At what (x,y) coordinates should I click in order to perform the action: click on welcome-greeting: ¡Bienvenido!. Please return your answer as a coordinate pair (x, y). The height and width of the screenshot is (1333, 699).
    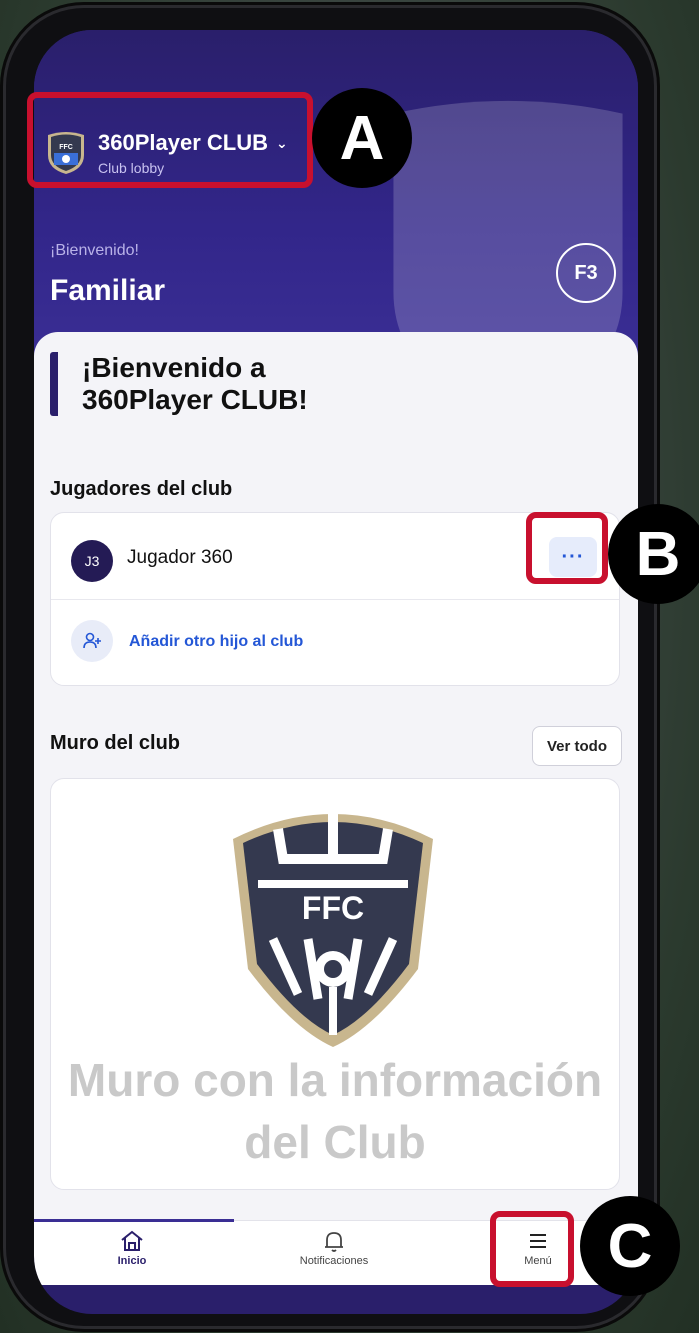
    Looking at the image, I should click on (94, 250).